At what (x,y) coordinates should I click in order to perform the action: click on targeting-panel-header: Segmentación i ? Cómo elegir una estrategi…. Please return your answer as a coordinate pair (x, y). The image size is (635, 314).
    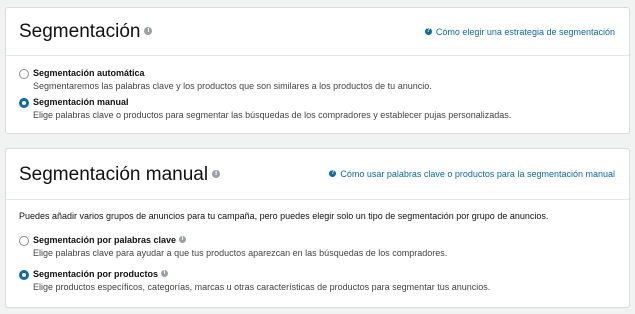
    Looking at the image, I should click on (317, 32).